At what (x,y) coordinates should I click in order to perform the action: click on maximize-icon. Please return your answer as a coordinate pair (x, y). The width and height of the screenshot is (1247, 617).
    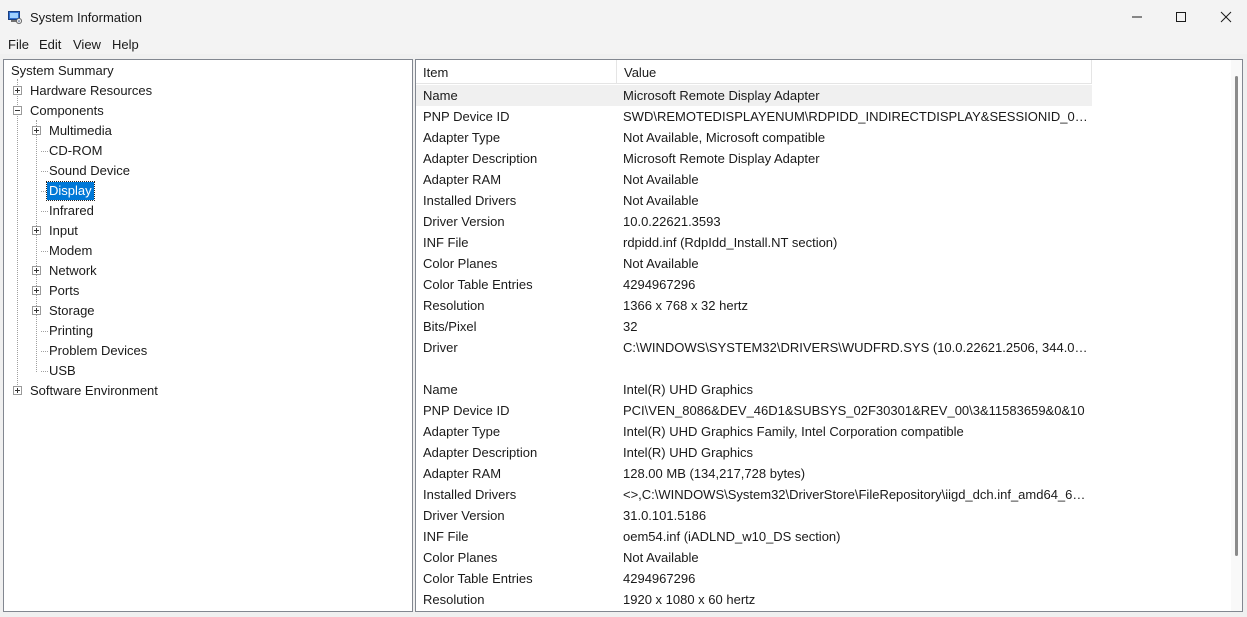
    Looking at the image, I should click on (1181, 17).